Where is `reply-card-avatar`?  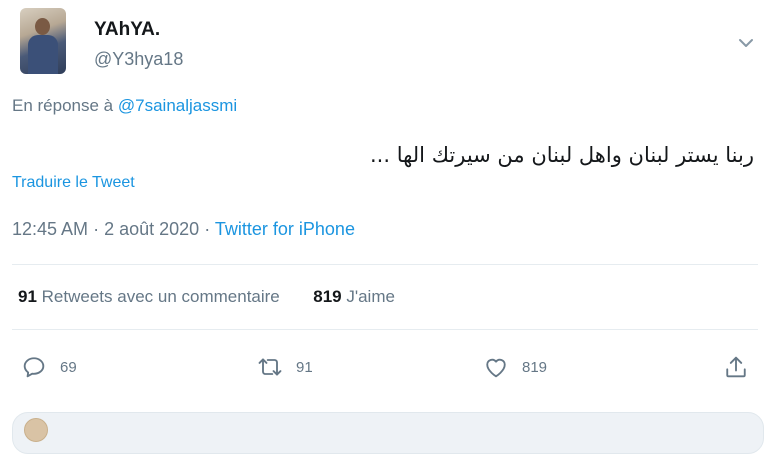
reply-card-avatar is located at coordinates (36, 430).